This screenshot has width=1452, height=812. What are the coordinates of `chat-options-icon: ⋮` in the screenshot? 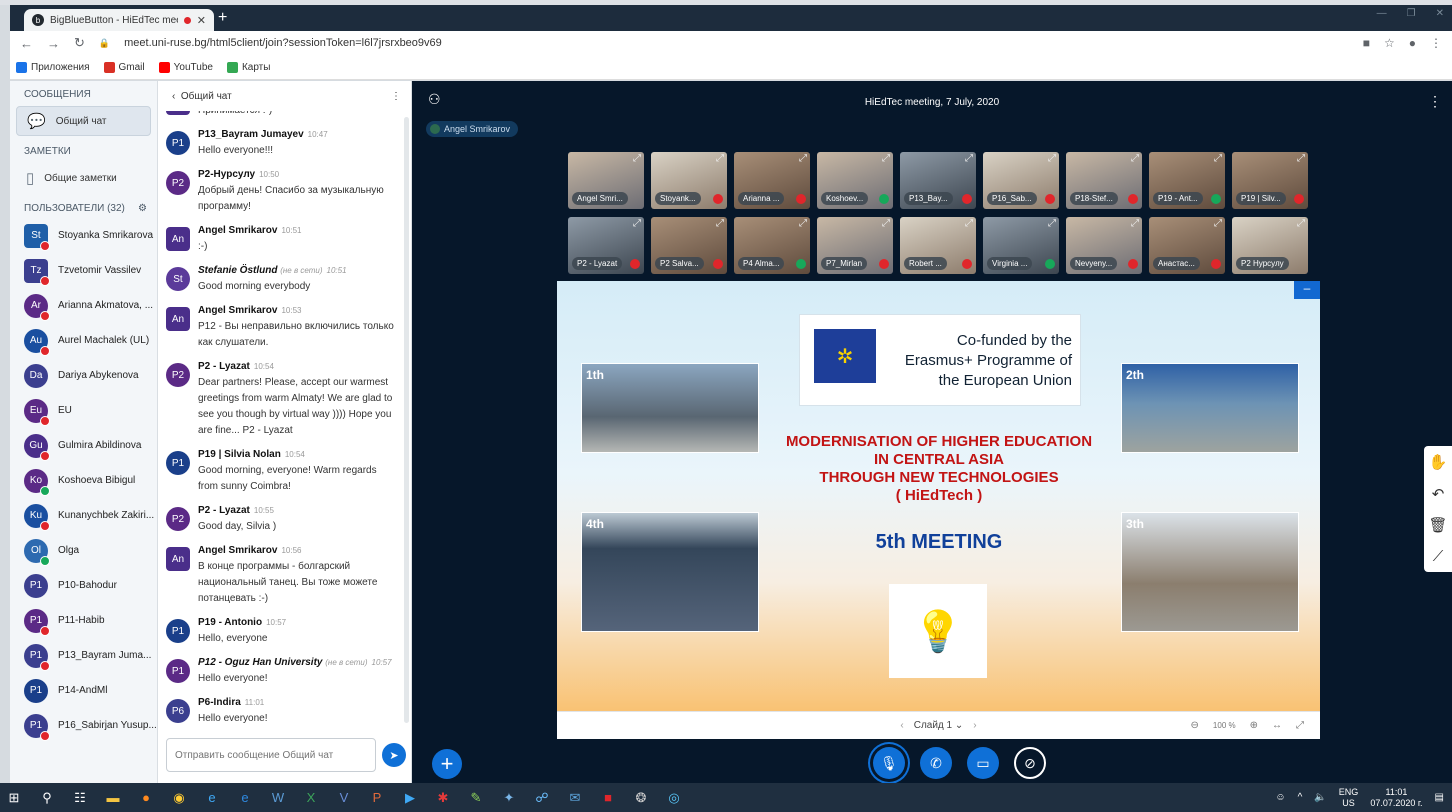 It's located at (396, 96).